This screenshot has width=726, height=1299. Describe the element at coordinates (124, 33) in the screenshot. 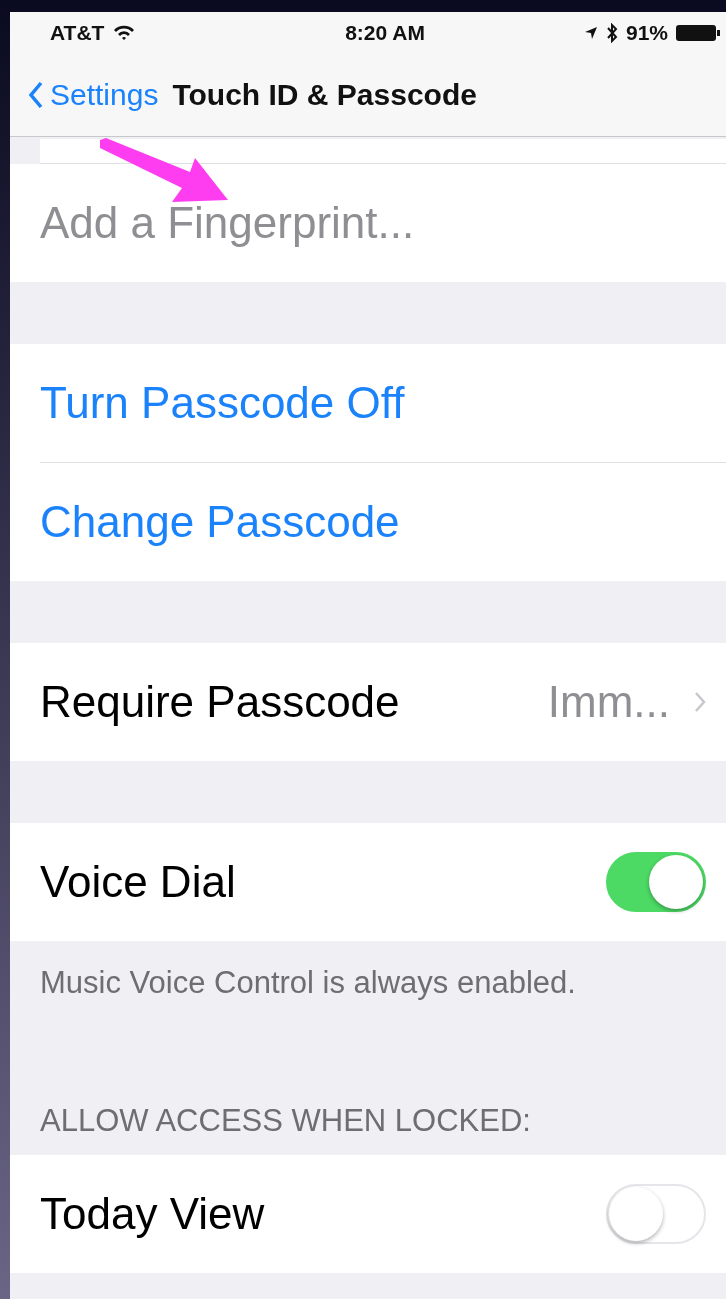

I see `wifi-icon` at that location.